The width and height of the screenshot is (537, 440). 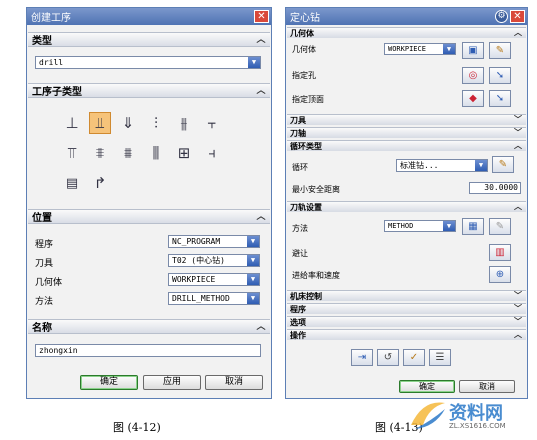 I want to click on section-program-label: 程序, so click(x=298, y=309).